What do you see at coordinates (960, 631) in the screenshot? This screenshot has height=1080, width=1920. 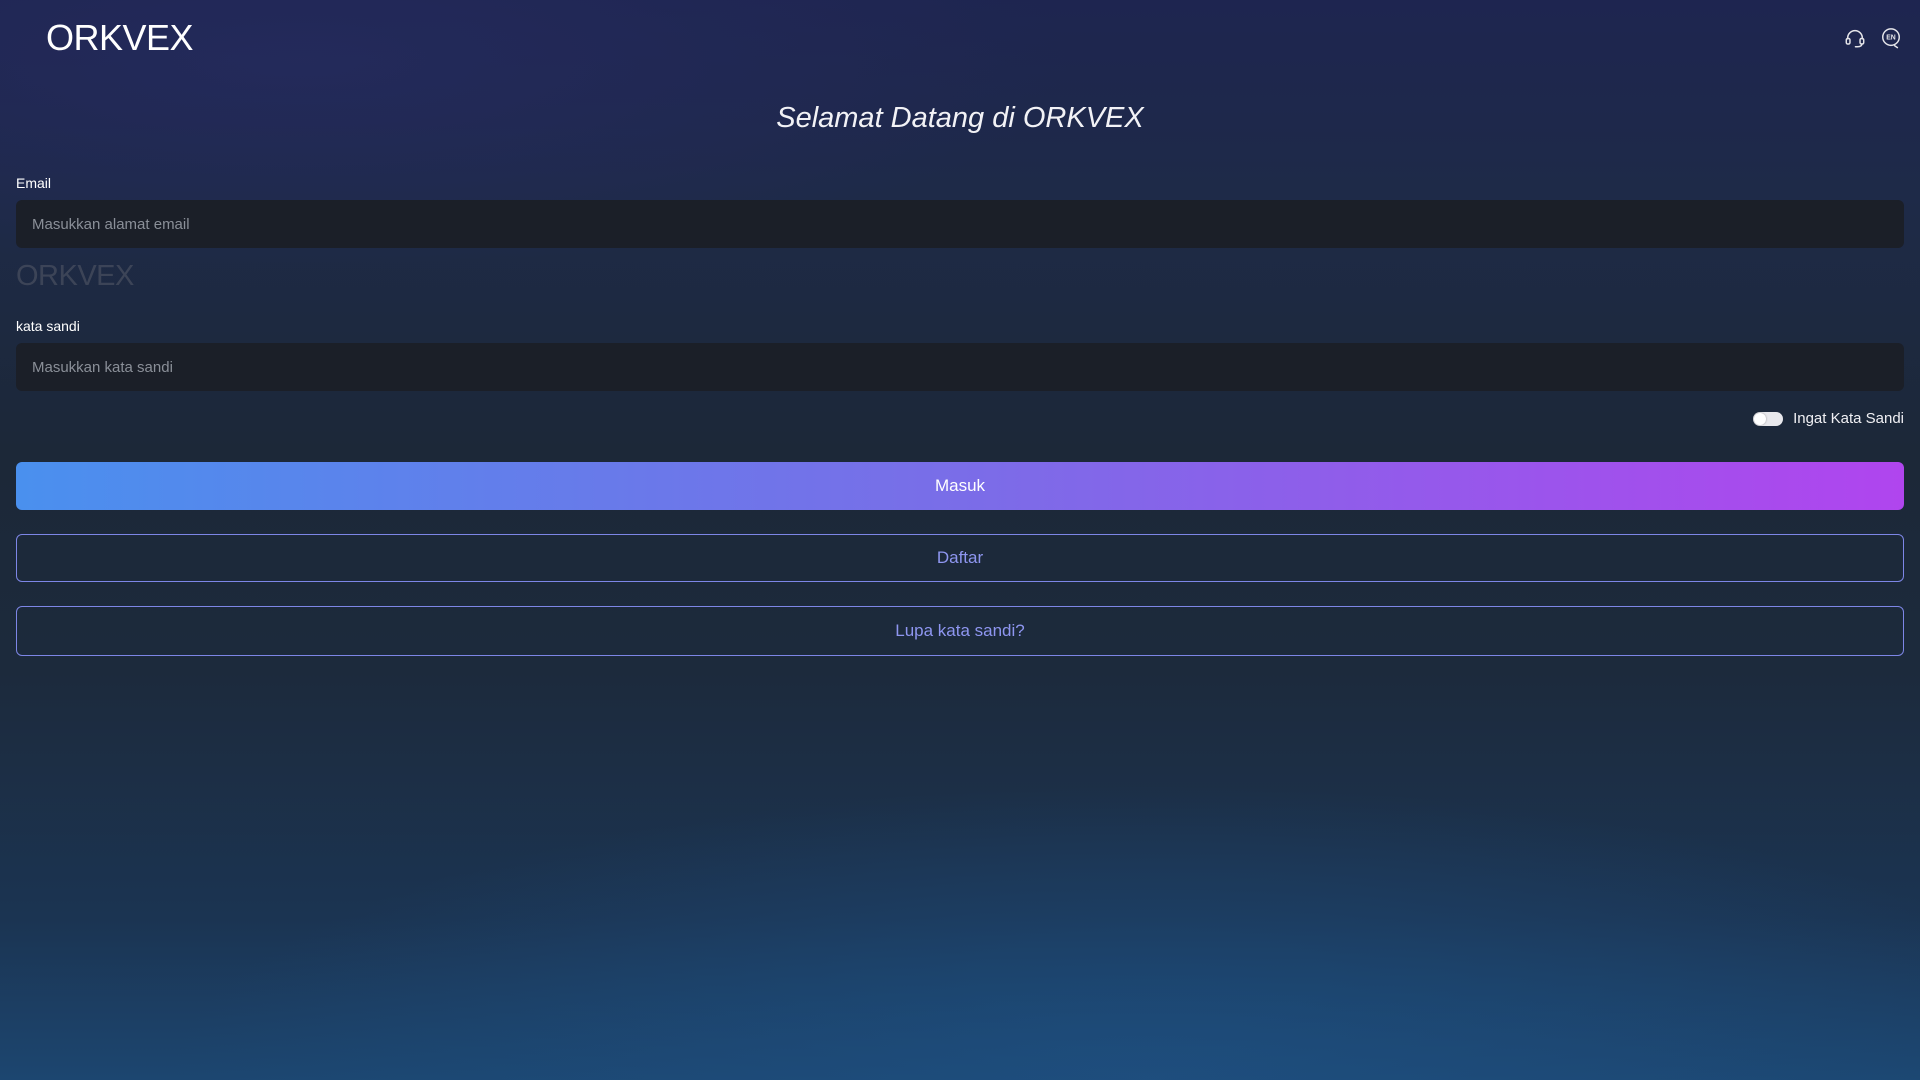 I see `forgot-password-button: Lupa kata sandi?` at bounding box center [960, 631].